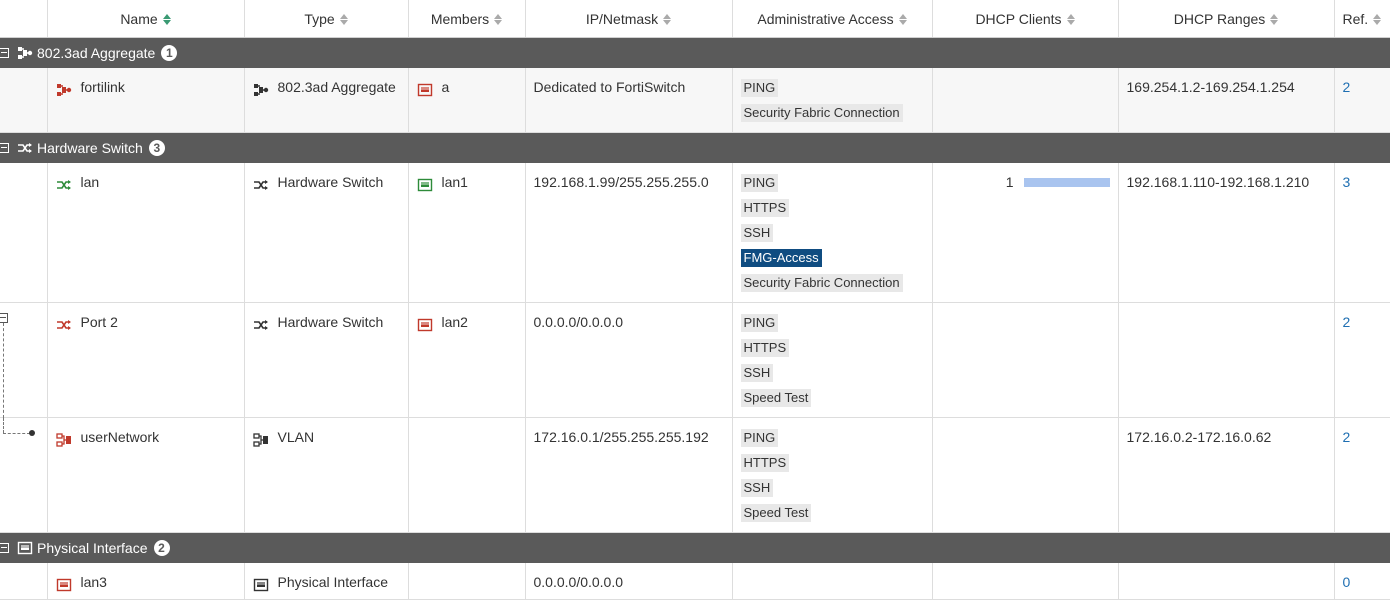 The height and width of the screenshot is (600, 1390). I want to click on cell-type: Hardware Switch, so click(326, 360).